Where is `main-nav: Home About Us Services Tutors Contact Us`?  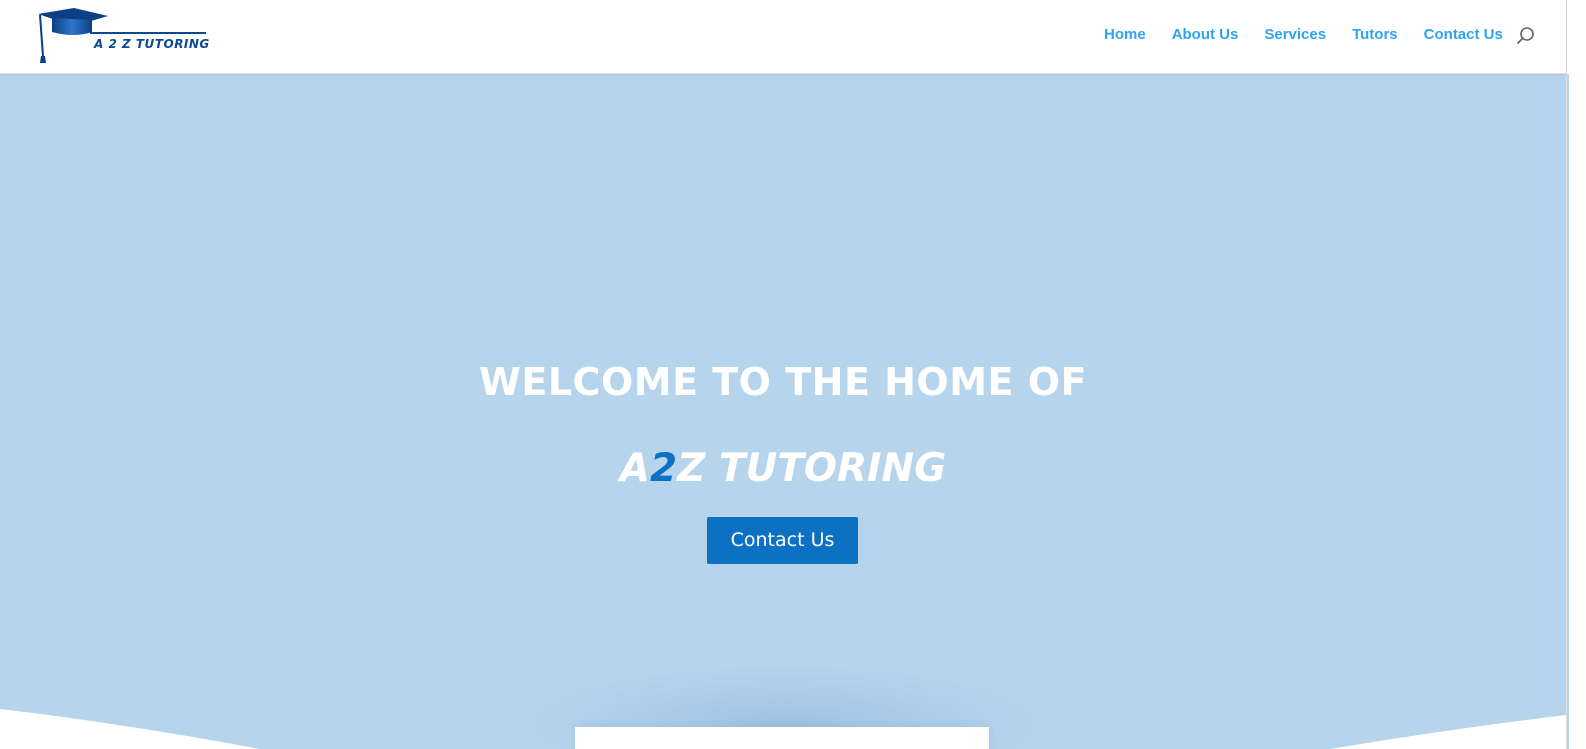
main-nav: Home About Us Services Tutors Contact Us is located at coordinates (1303, 35).